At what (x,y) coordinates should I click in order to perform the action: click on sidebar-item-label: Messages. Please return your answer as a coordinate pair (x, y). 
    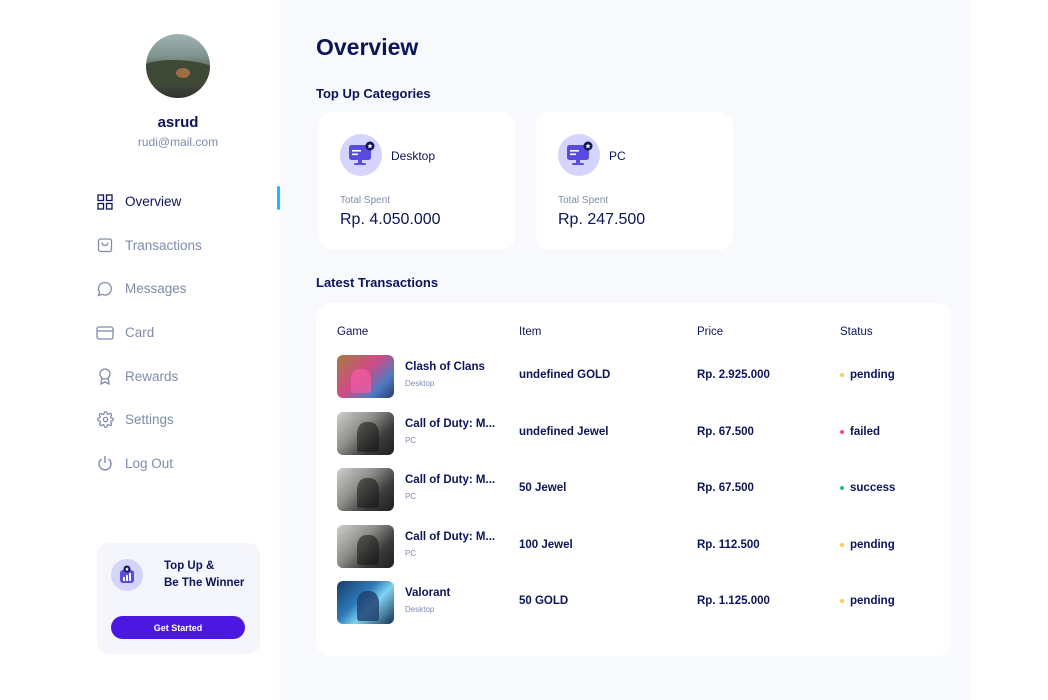
    Looking at the image, I should click on (156, 289).